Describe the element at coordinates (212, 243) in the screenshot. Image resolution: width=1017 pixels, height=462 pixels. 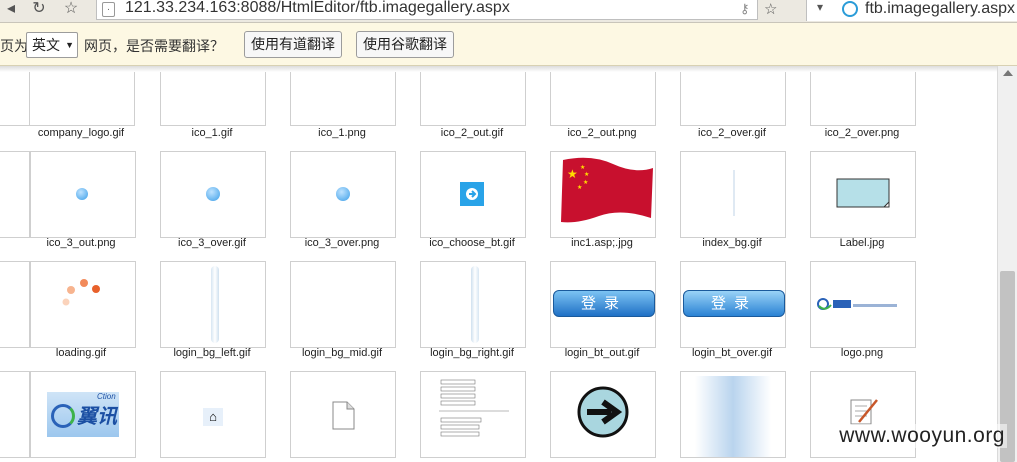
I see `thumb-caption: ico_3_over.gif` at that location.